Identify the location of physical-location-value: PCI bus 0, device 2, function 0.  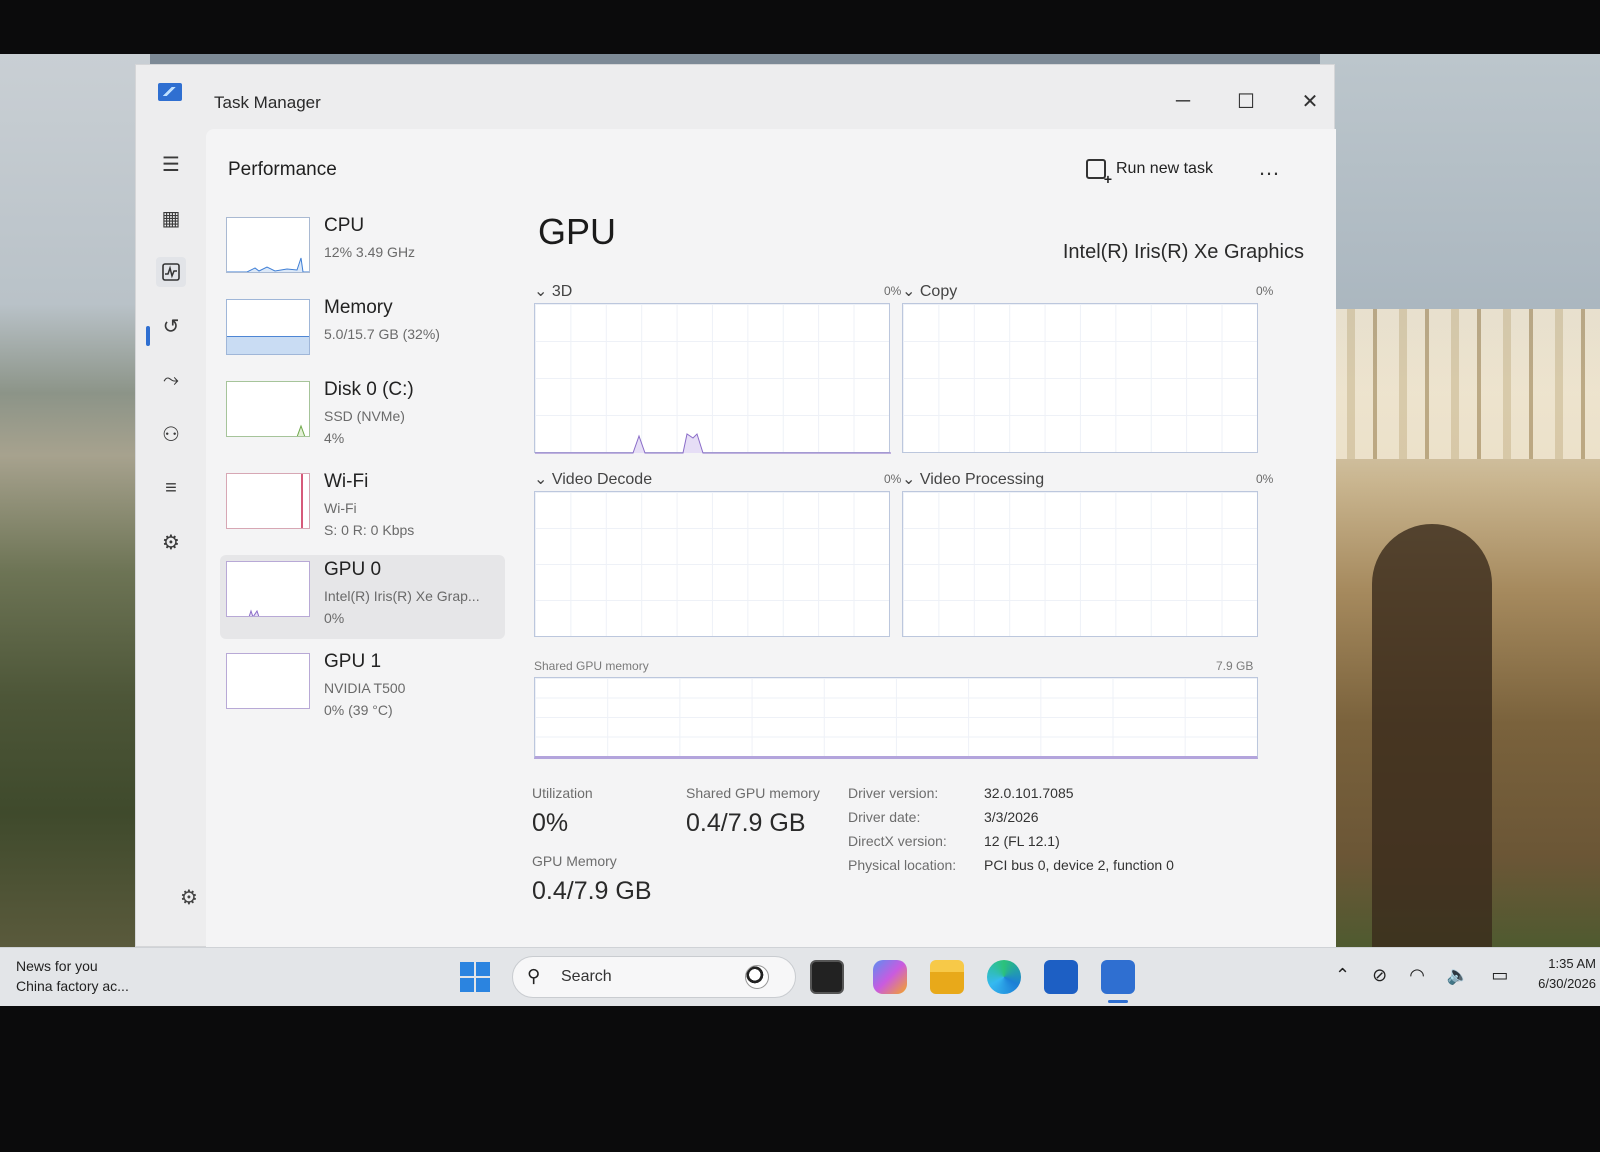
(1079, 865).